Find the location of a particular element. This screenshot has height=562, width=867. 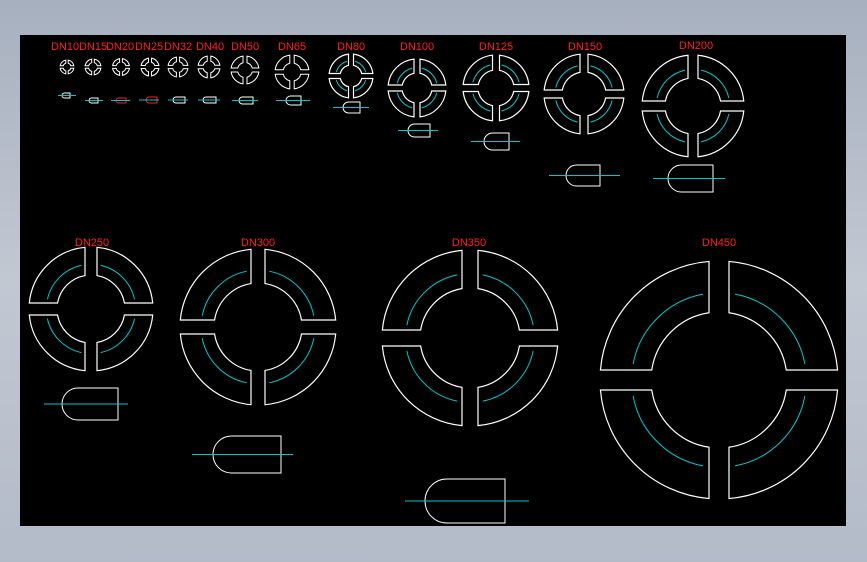

flange-label-dn25: DN25 is located at coordinates (149, 47).